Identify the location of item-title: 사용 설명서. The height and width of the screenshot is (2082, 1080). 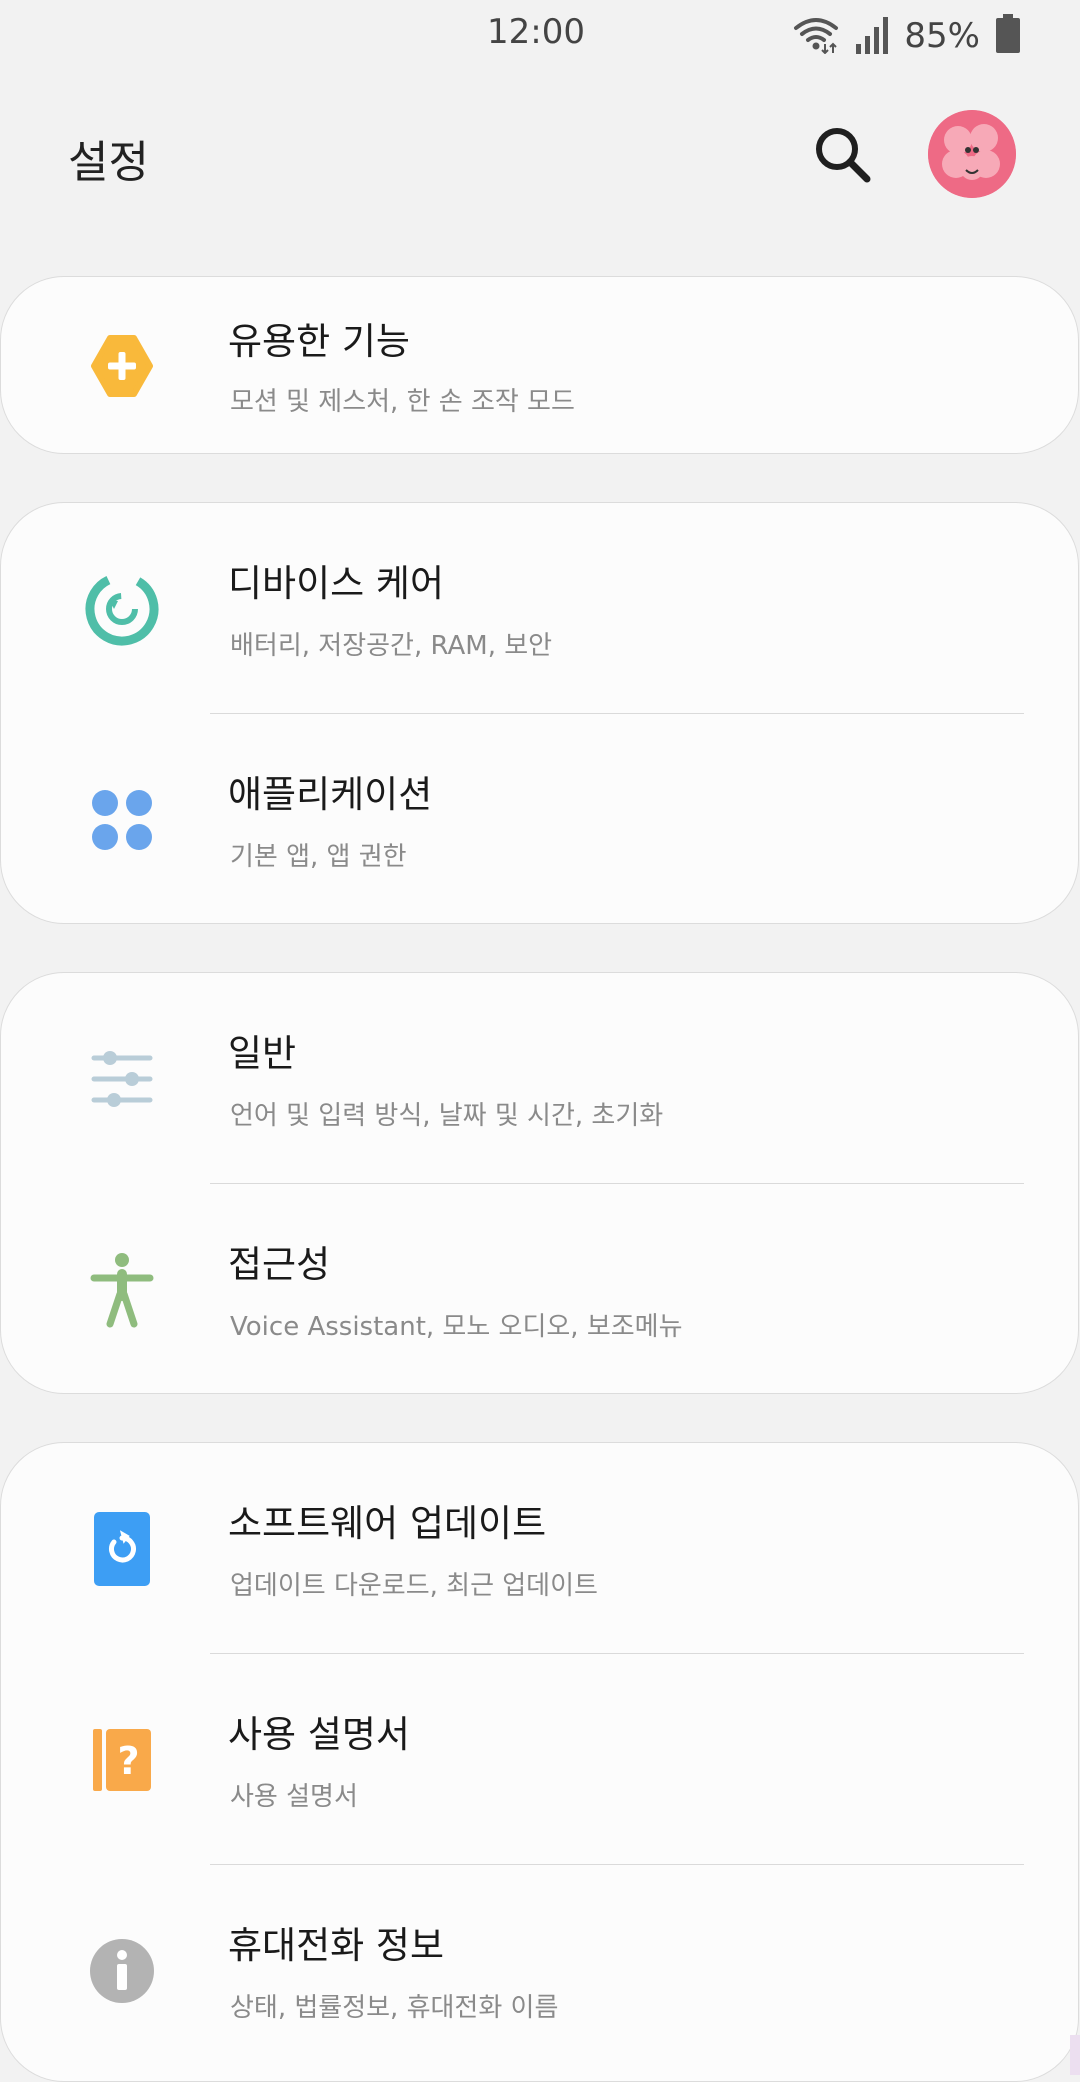
(319, 1734).